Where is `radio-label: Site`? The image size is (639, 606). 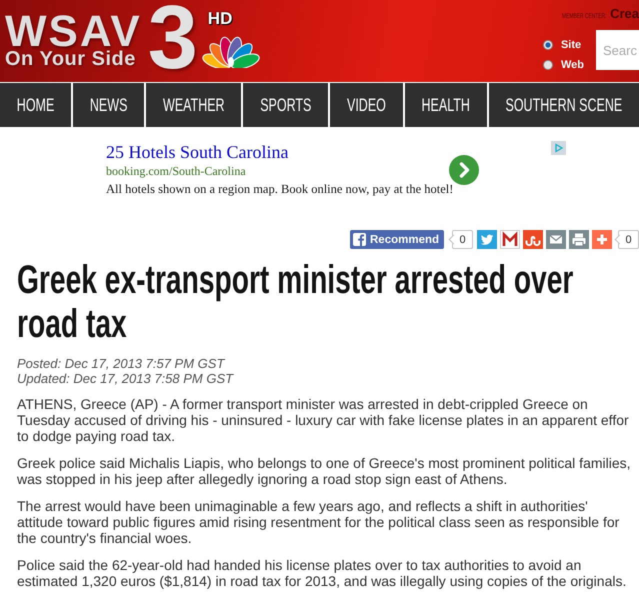 radio-label: Site is located at coordinates (571, 45).